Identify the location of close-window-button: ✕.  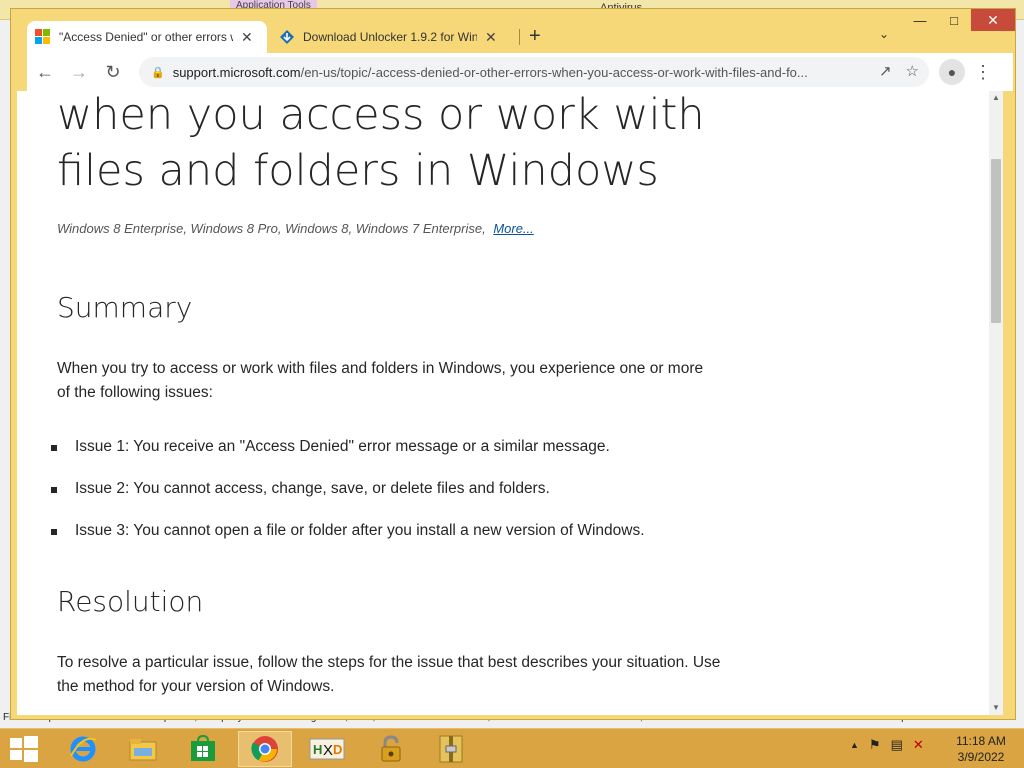
(993, 20).